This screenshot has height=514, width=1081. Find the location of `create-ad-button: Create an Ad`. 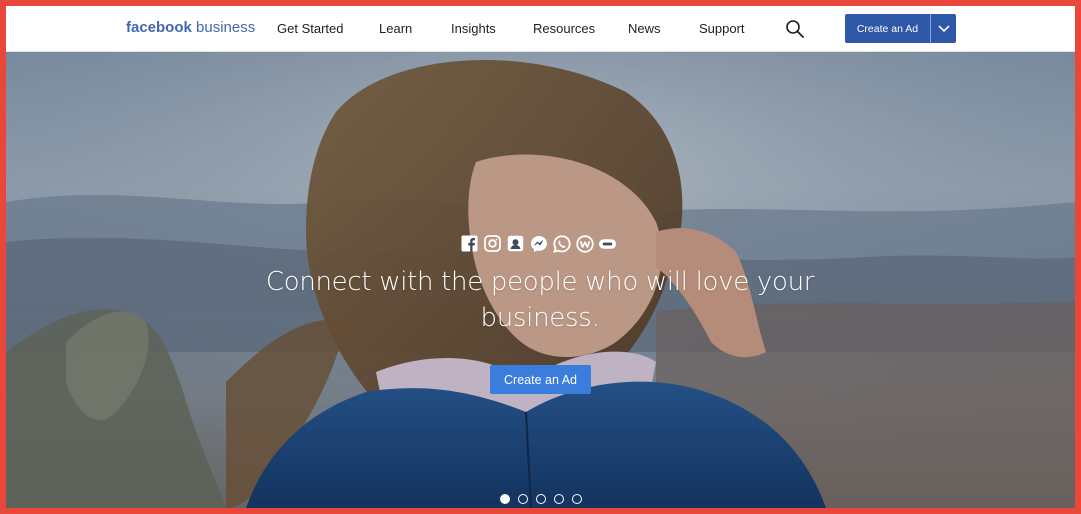

create-ad-button: Create an Ad is located at coordinates (888, 28).